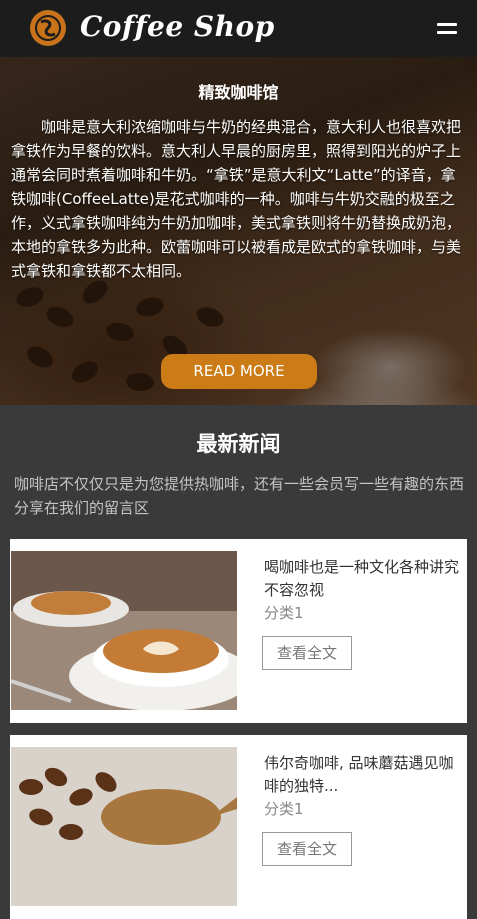  I want to click on site-header: Coffee Shop, so click(238, 28).